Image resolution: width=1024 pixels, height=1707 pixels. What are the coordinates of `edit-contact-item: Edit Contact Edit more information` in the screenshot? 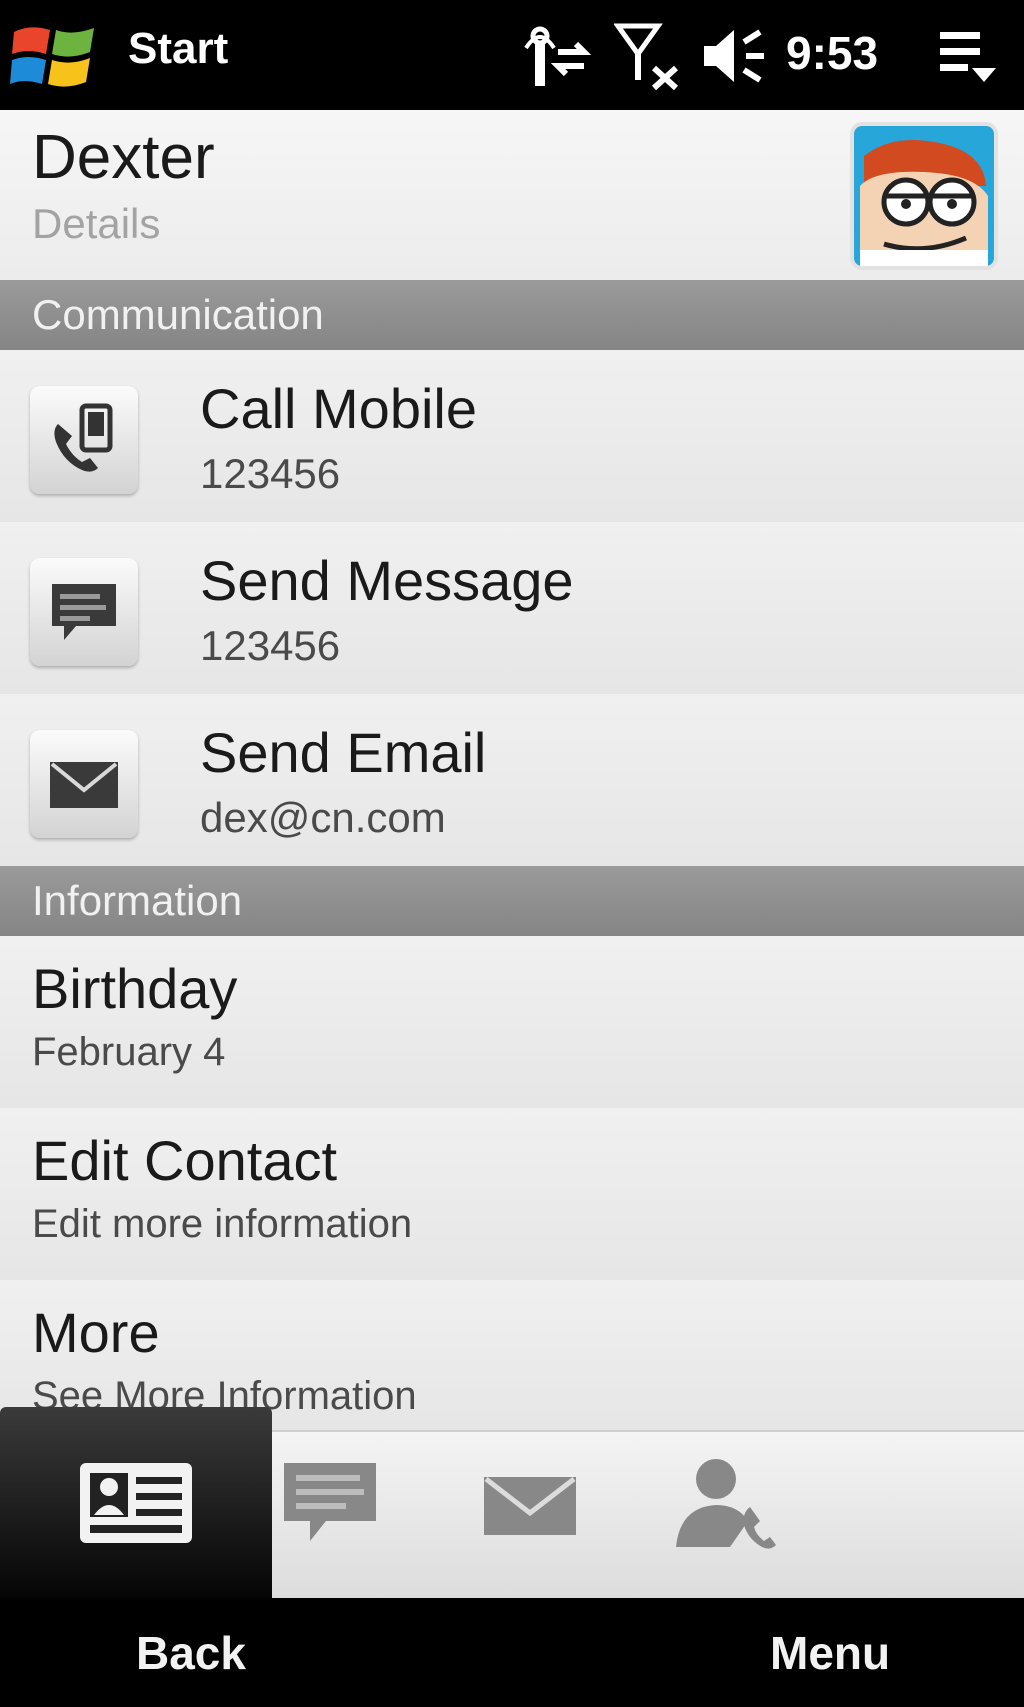 It's located at (512, 1195).